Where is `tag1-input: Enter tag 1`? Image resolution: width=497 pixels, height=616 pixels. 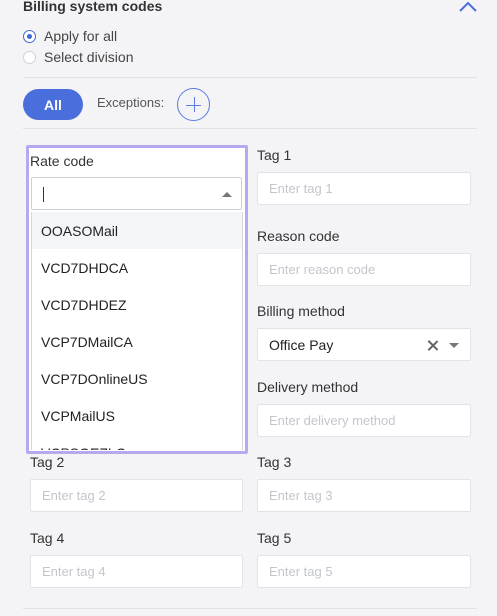 tag1-input: Enter tag 1 is located at coordinates (364, 188).